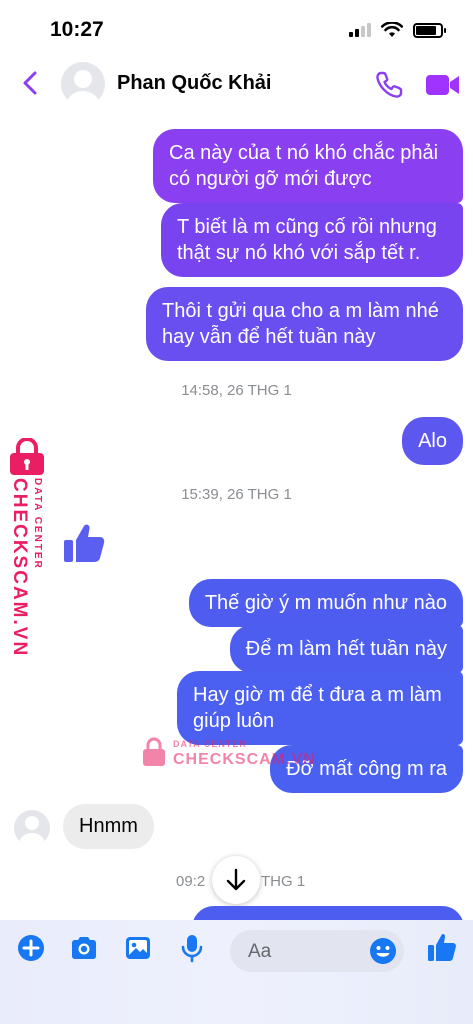  Describe the element at coordinates (138, 948) in the screenshot. I see `gallery-image-icon` at that location.